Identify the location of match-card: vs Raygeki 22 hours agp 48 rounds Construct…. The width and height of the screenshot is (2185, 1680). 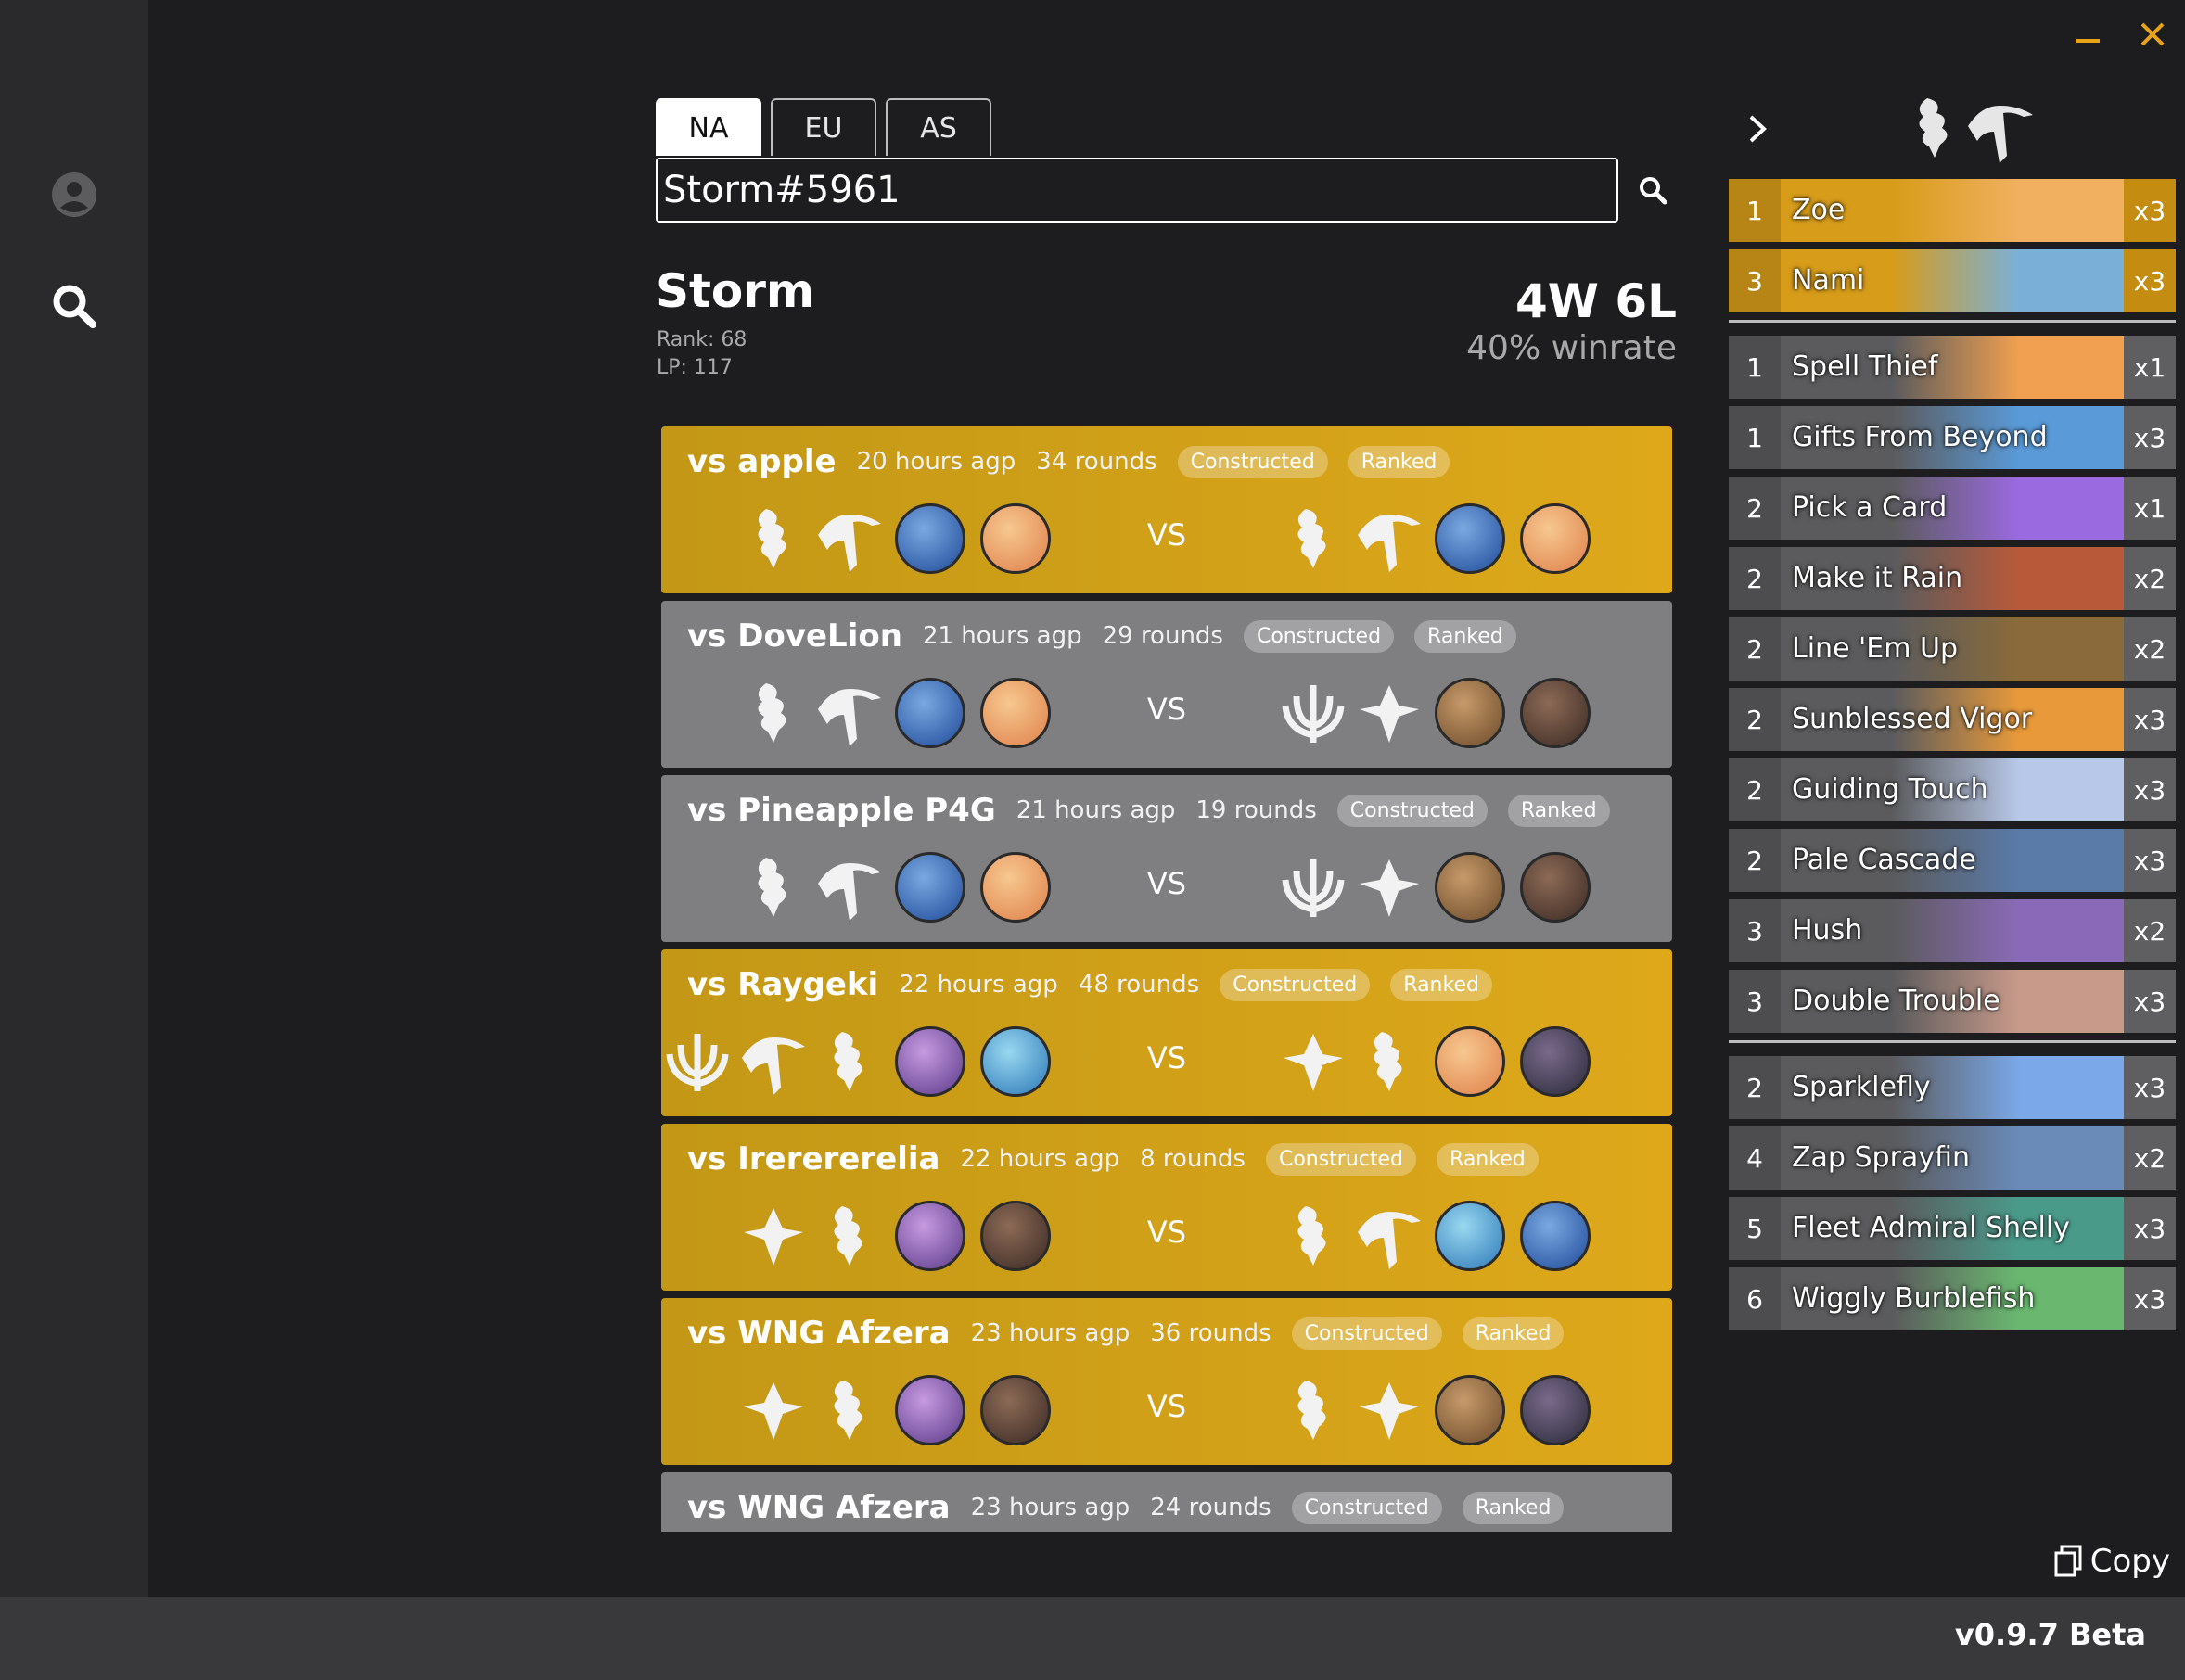
(1166, 1032).